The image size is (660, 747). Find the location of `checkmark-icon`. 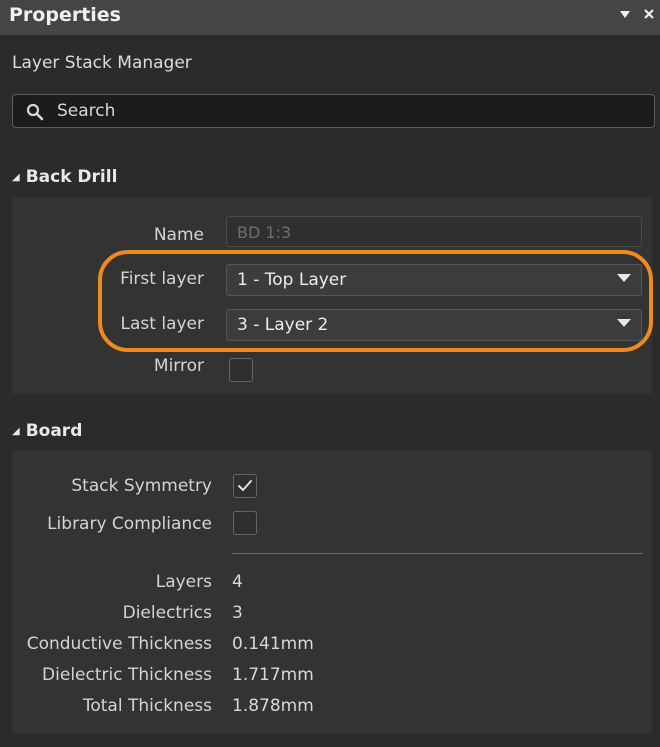

checkmark-icon is located at coordinates (245, 485).